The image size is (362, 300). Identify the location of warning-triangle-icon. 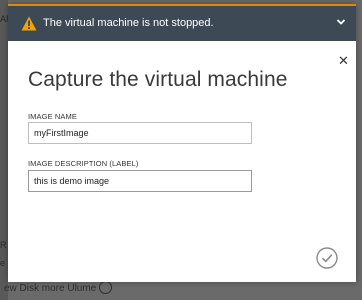
(29, 23).